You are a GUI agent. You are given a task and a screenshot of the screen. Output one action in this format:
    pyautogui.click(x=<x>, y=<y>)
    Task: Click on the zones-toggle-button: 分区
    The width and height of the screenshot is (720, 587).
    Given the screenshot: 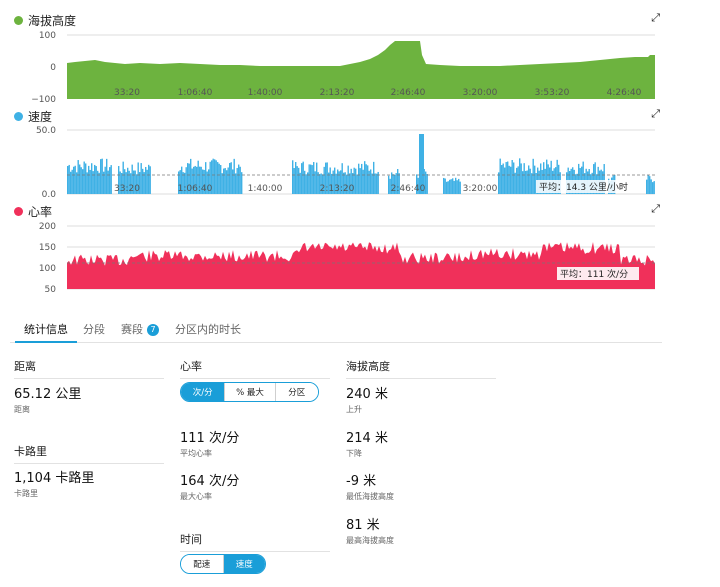 What is the action you would take?
    pyautogui.click(x=296, y=392)
    